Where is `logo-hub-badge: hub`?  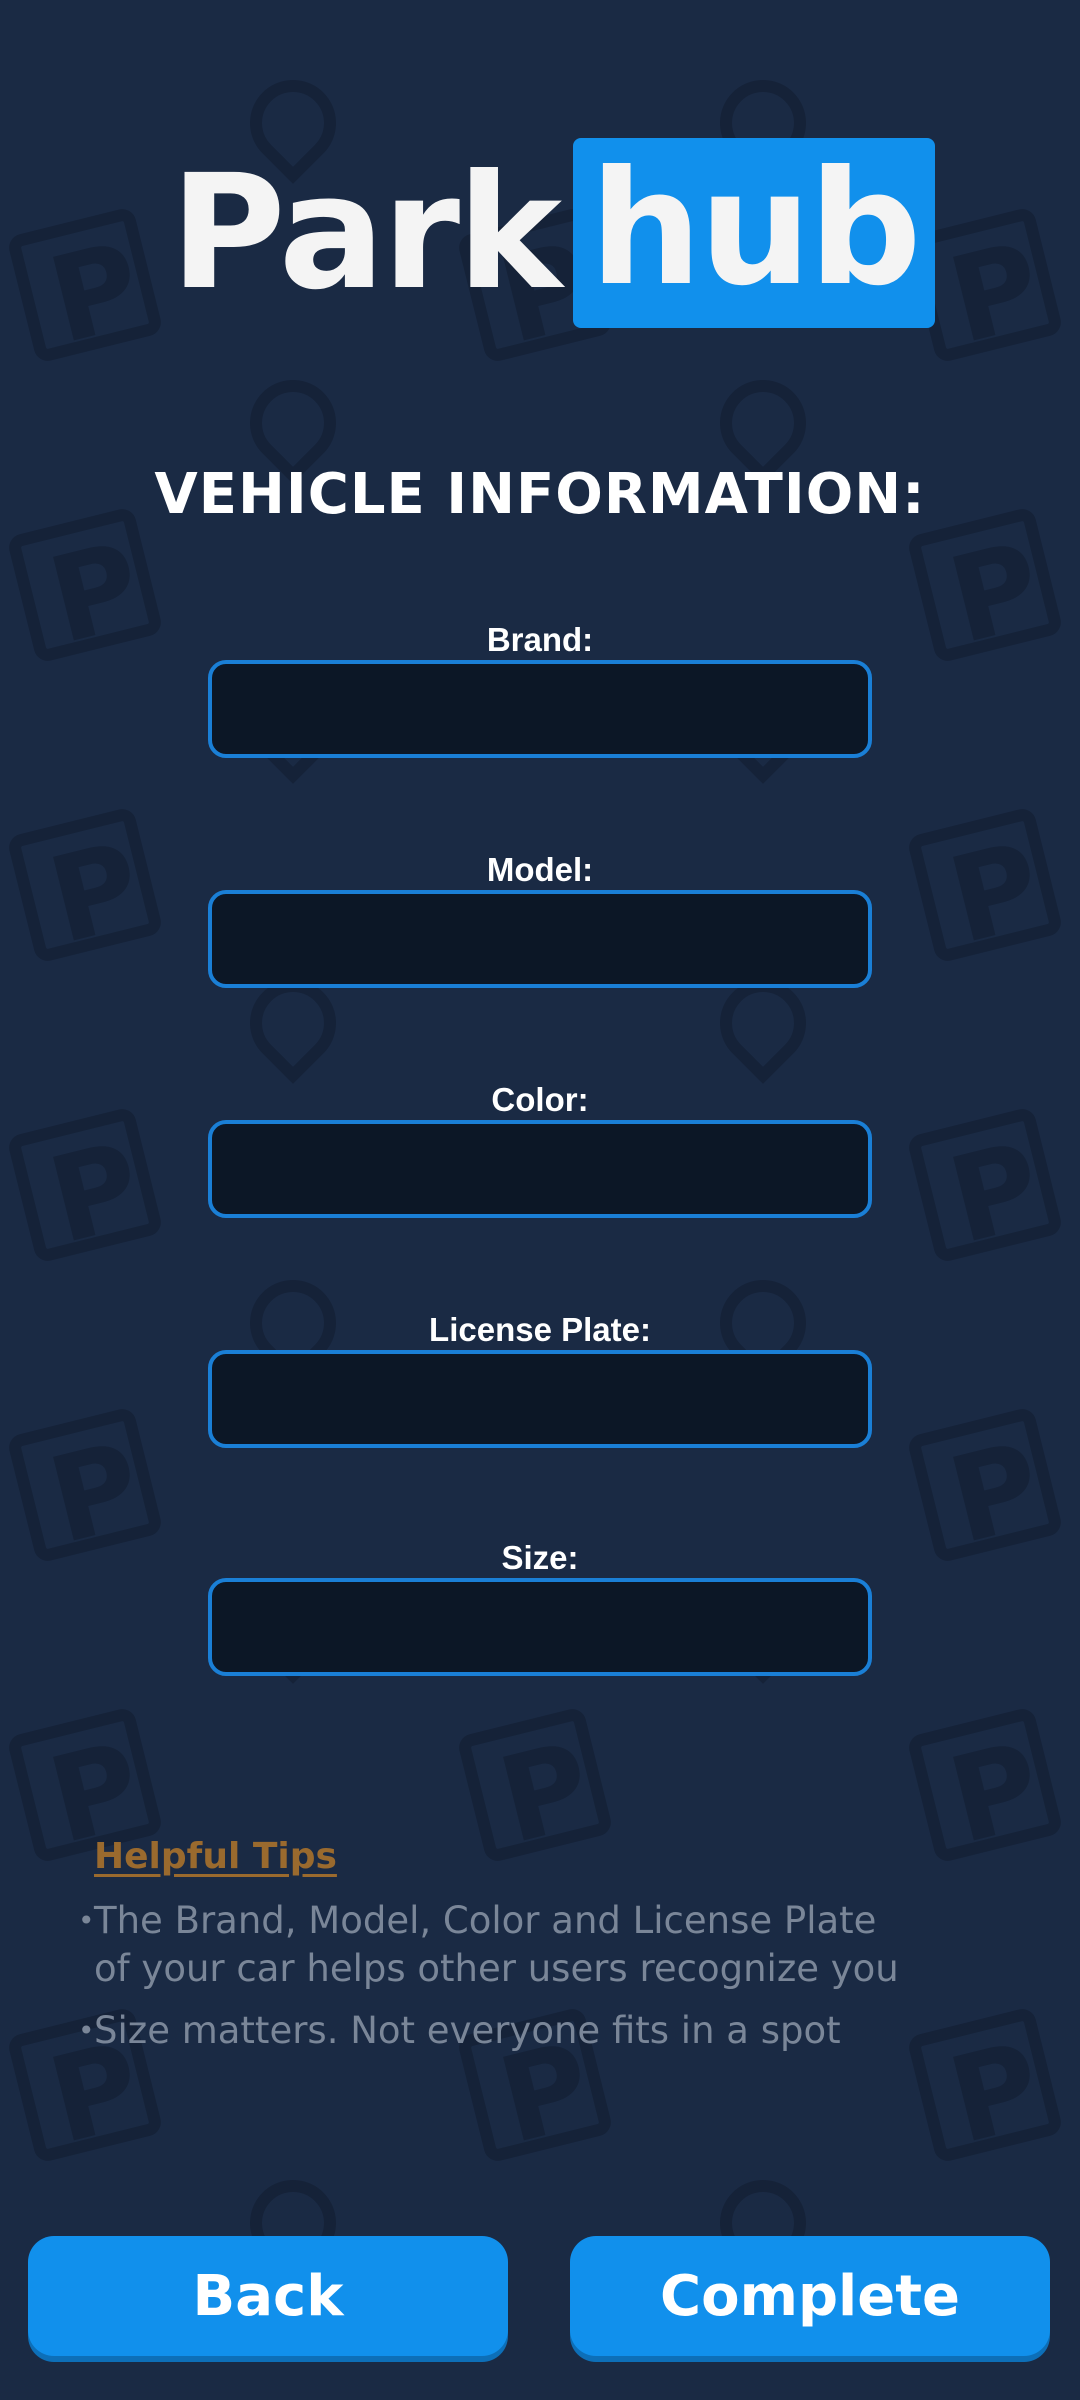 logo-hub-badge: hub is located at coordinates (754, 232).